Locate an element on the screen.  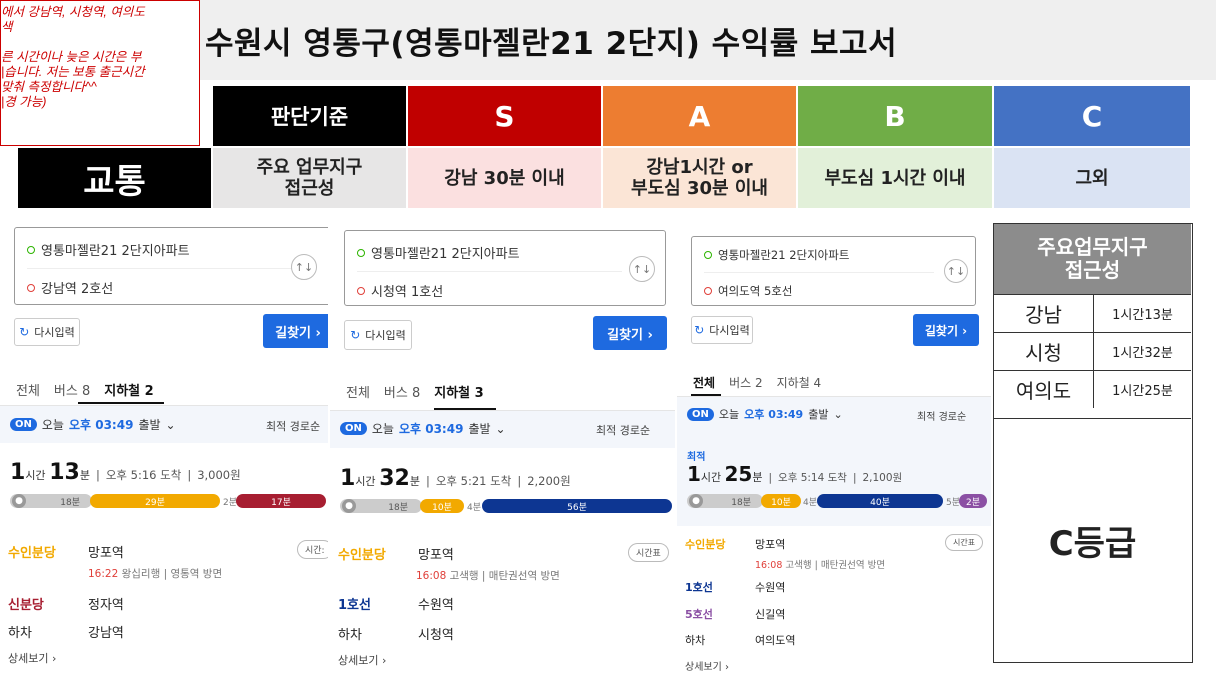
chevron-down-icon: ⌄ is located at coordinates (500, 428).